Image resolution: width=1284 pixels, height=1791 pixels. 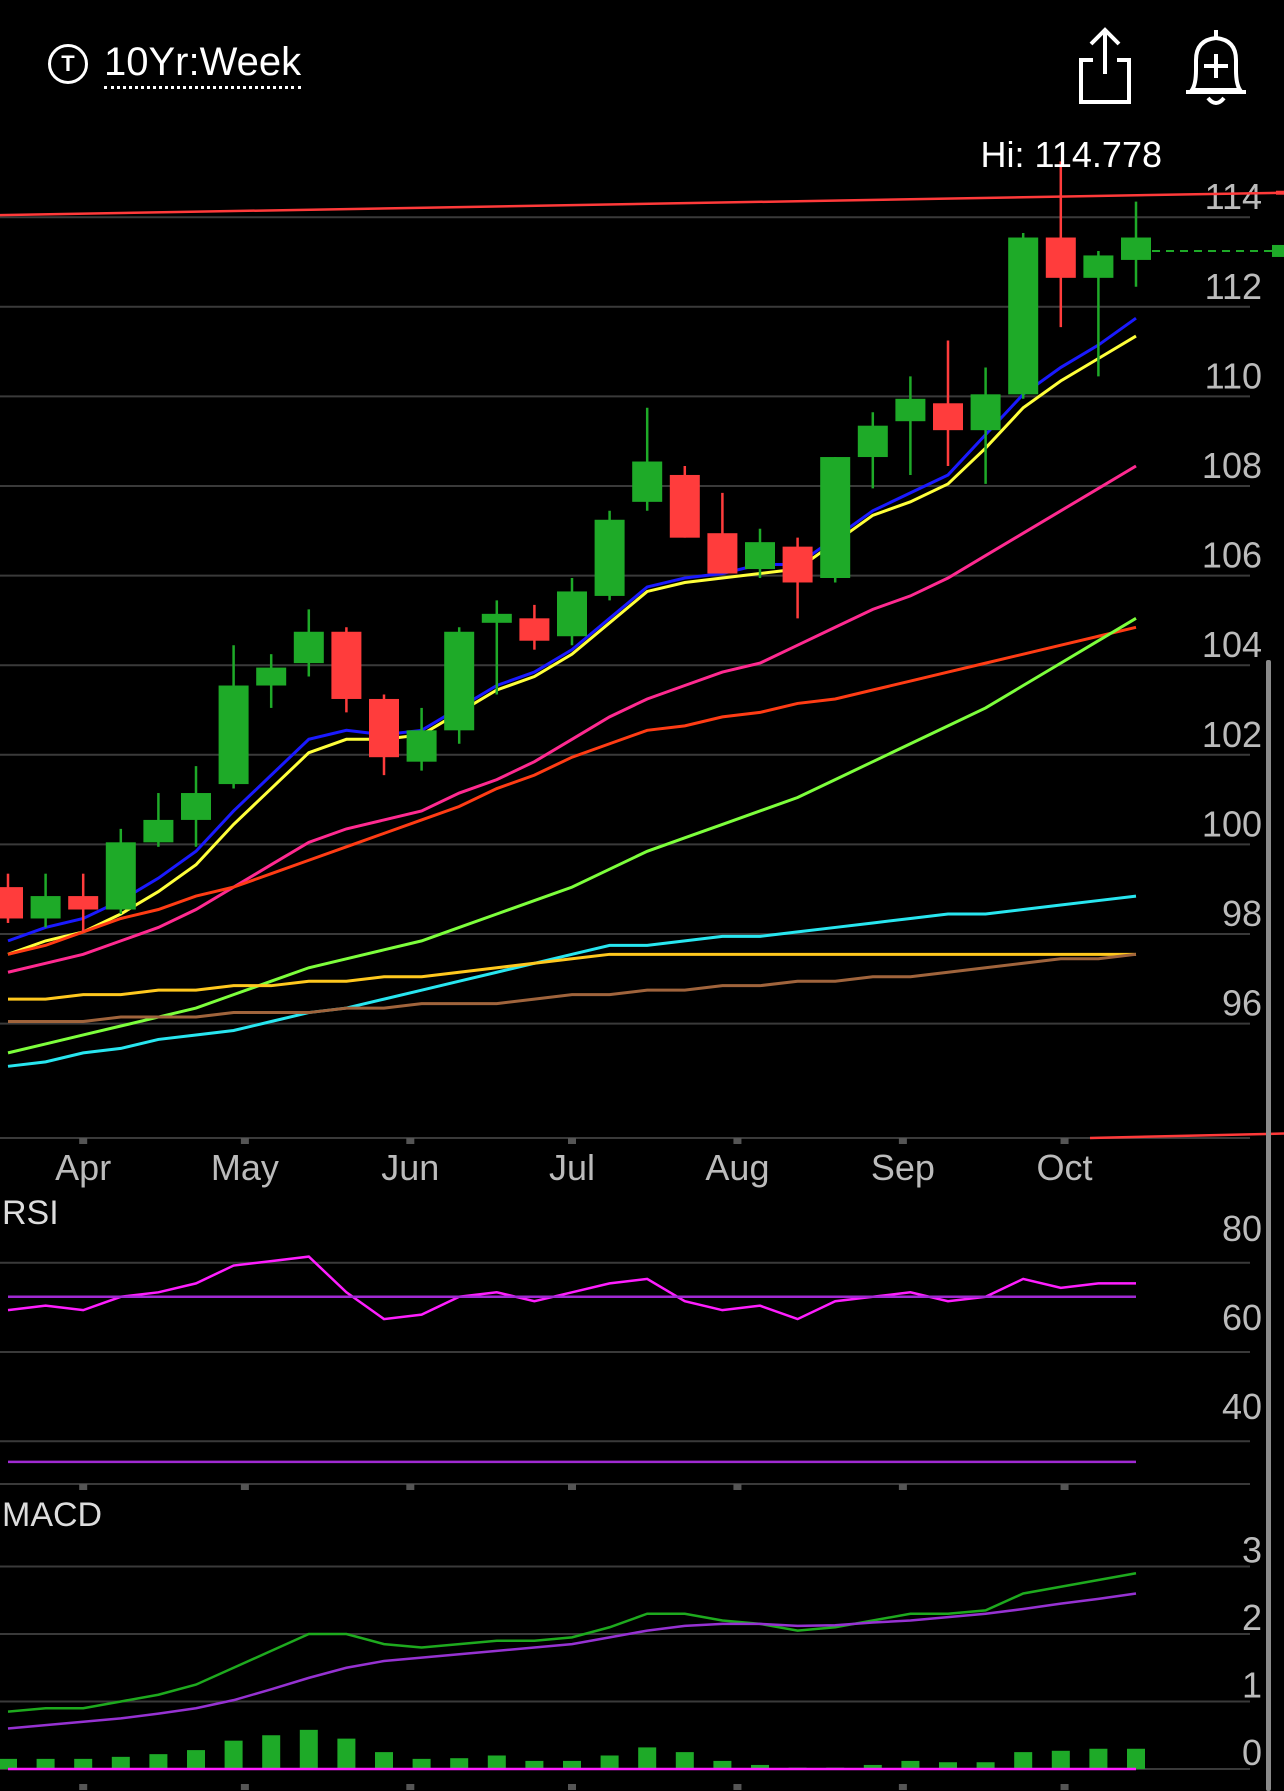 I want to click on price-axis-tick: 104, so click(x=1232, y=644).